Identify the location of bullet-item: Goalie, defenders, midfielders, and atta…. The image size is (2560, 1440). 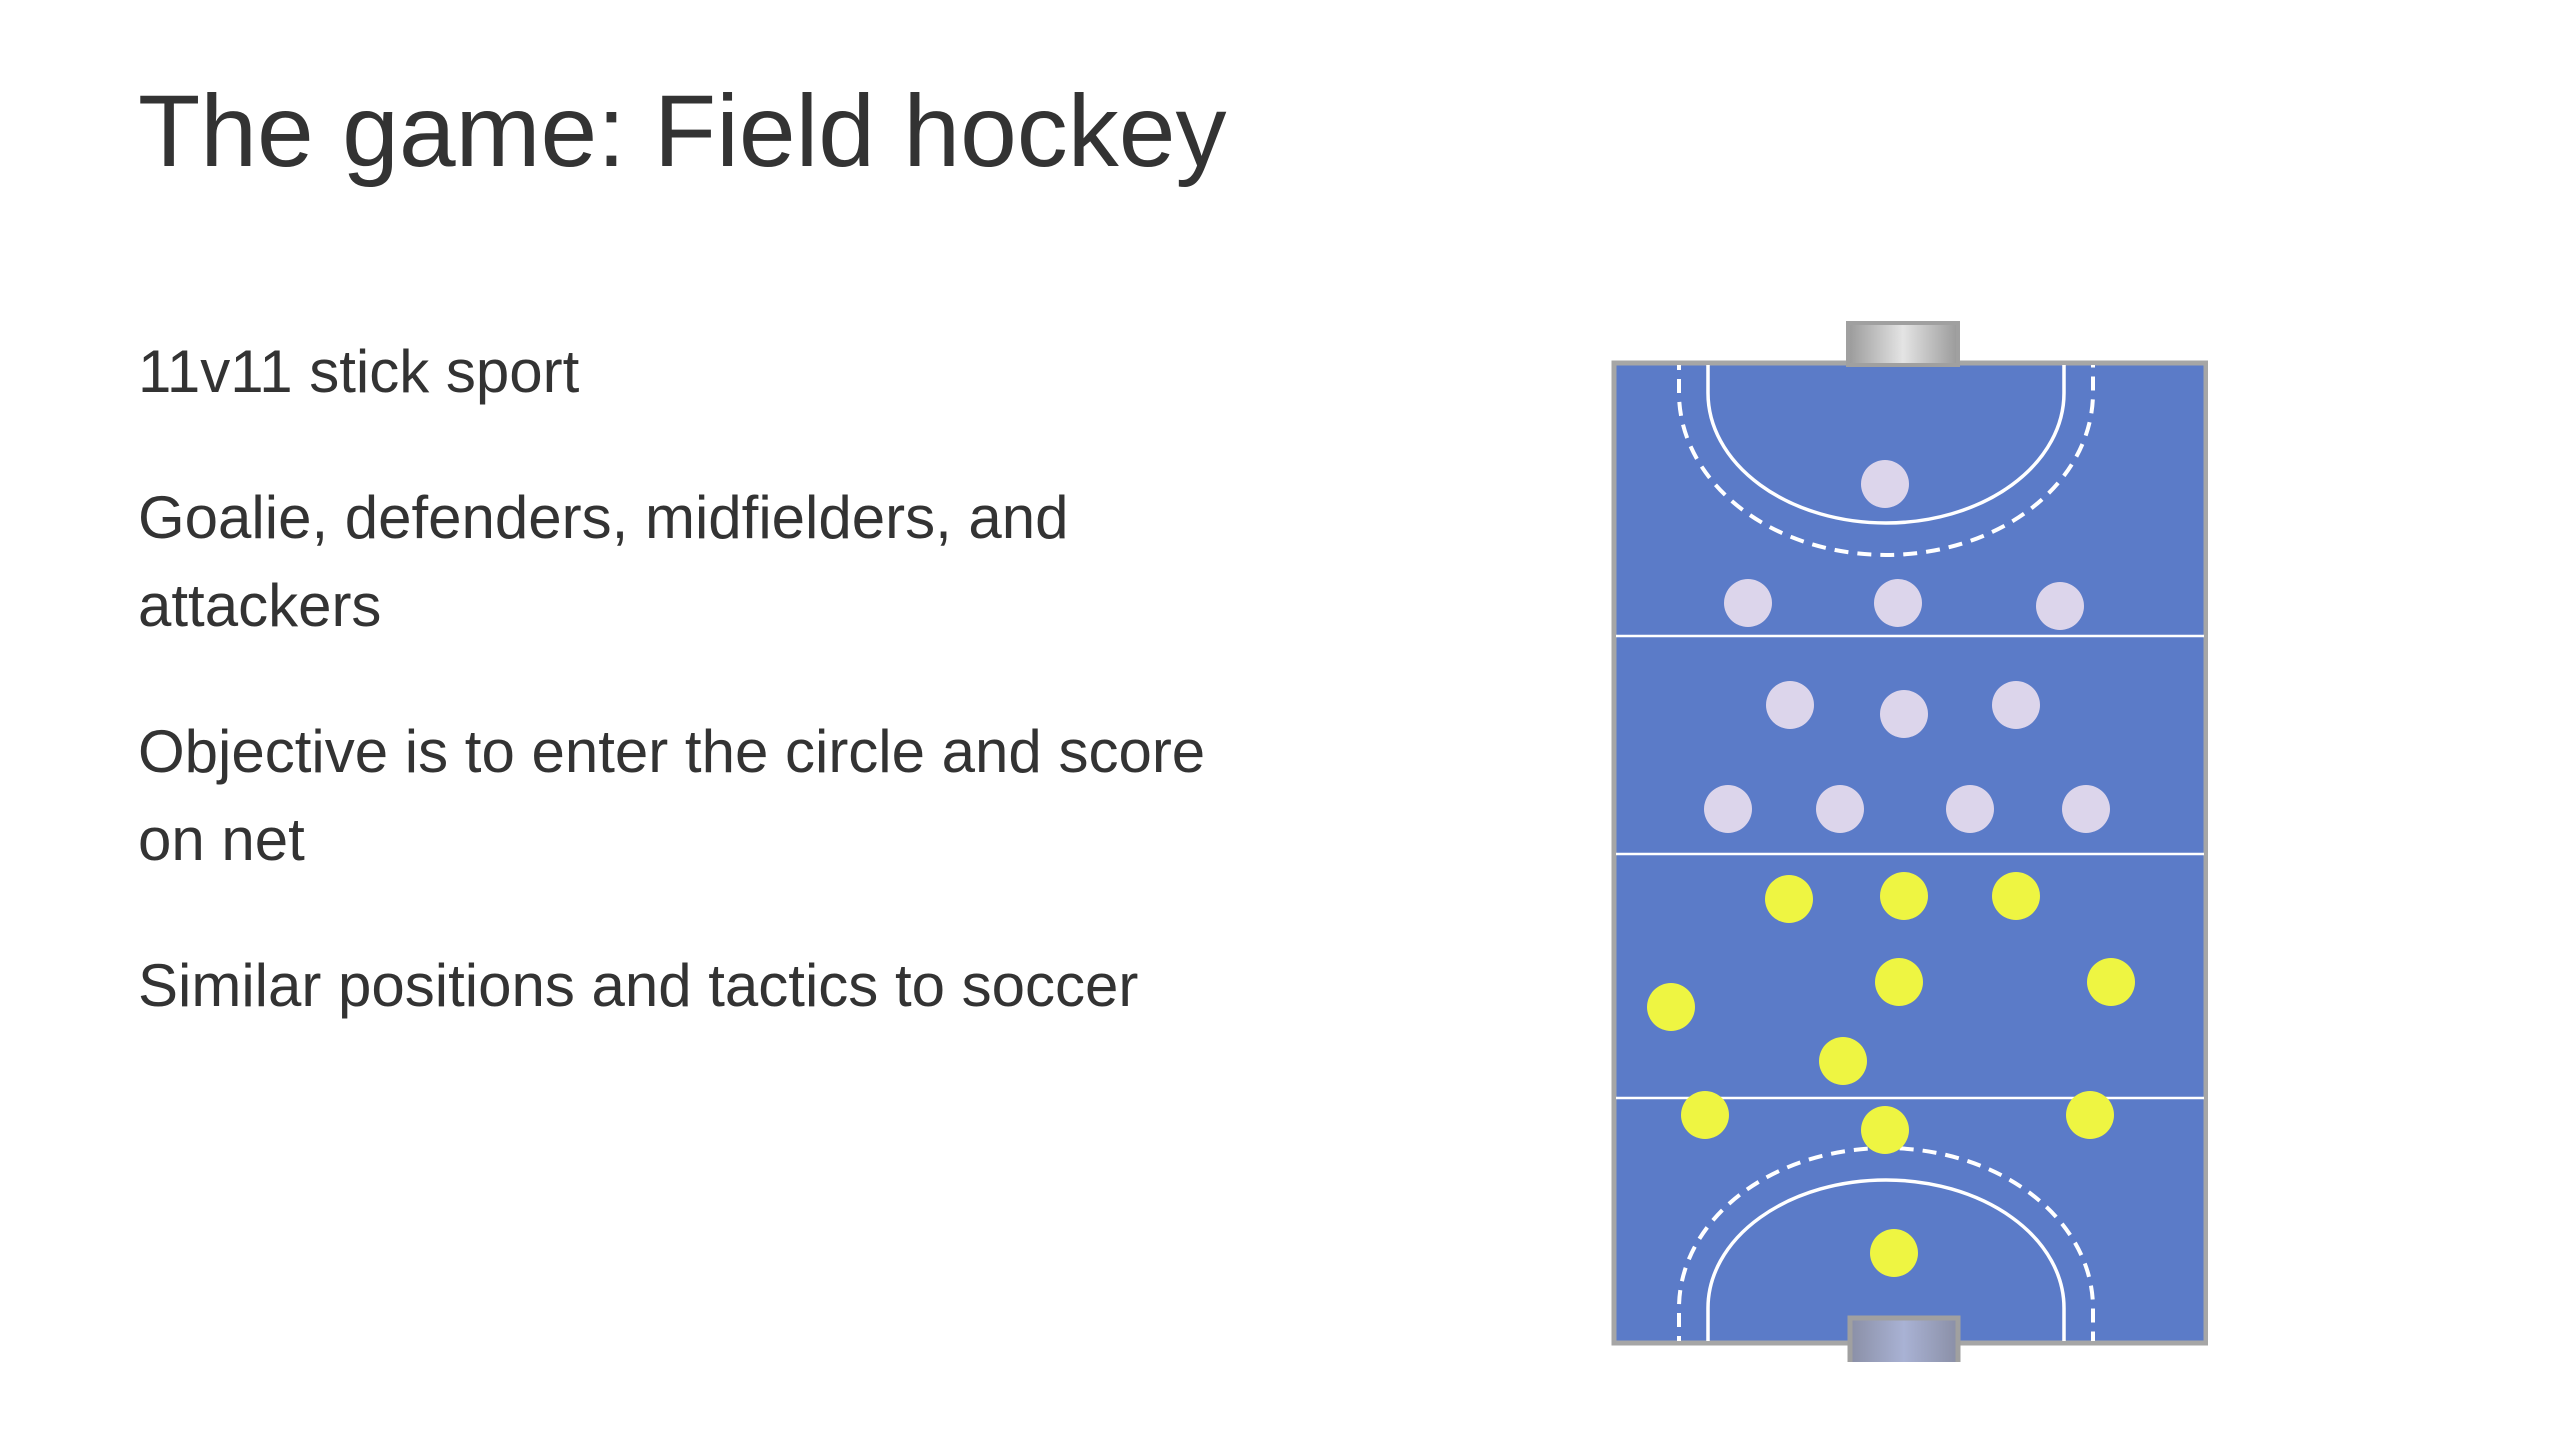
(603, 561).